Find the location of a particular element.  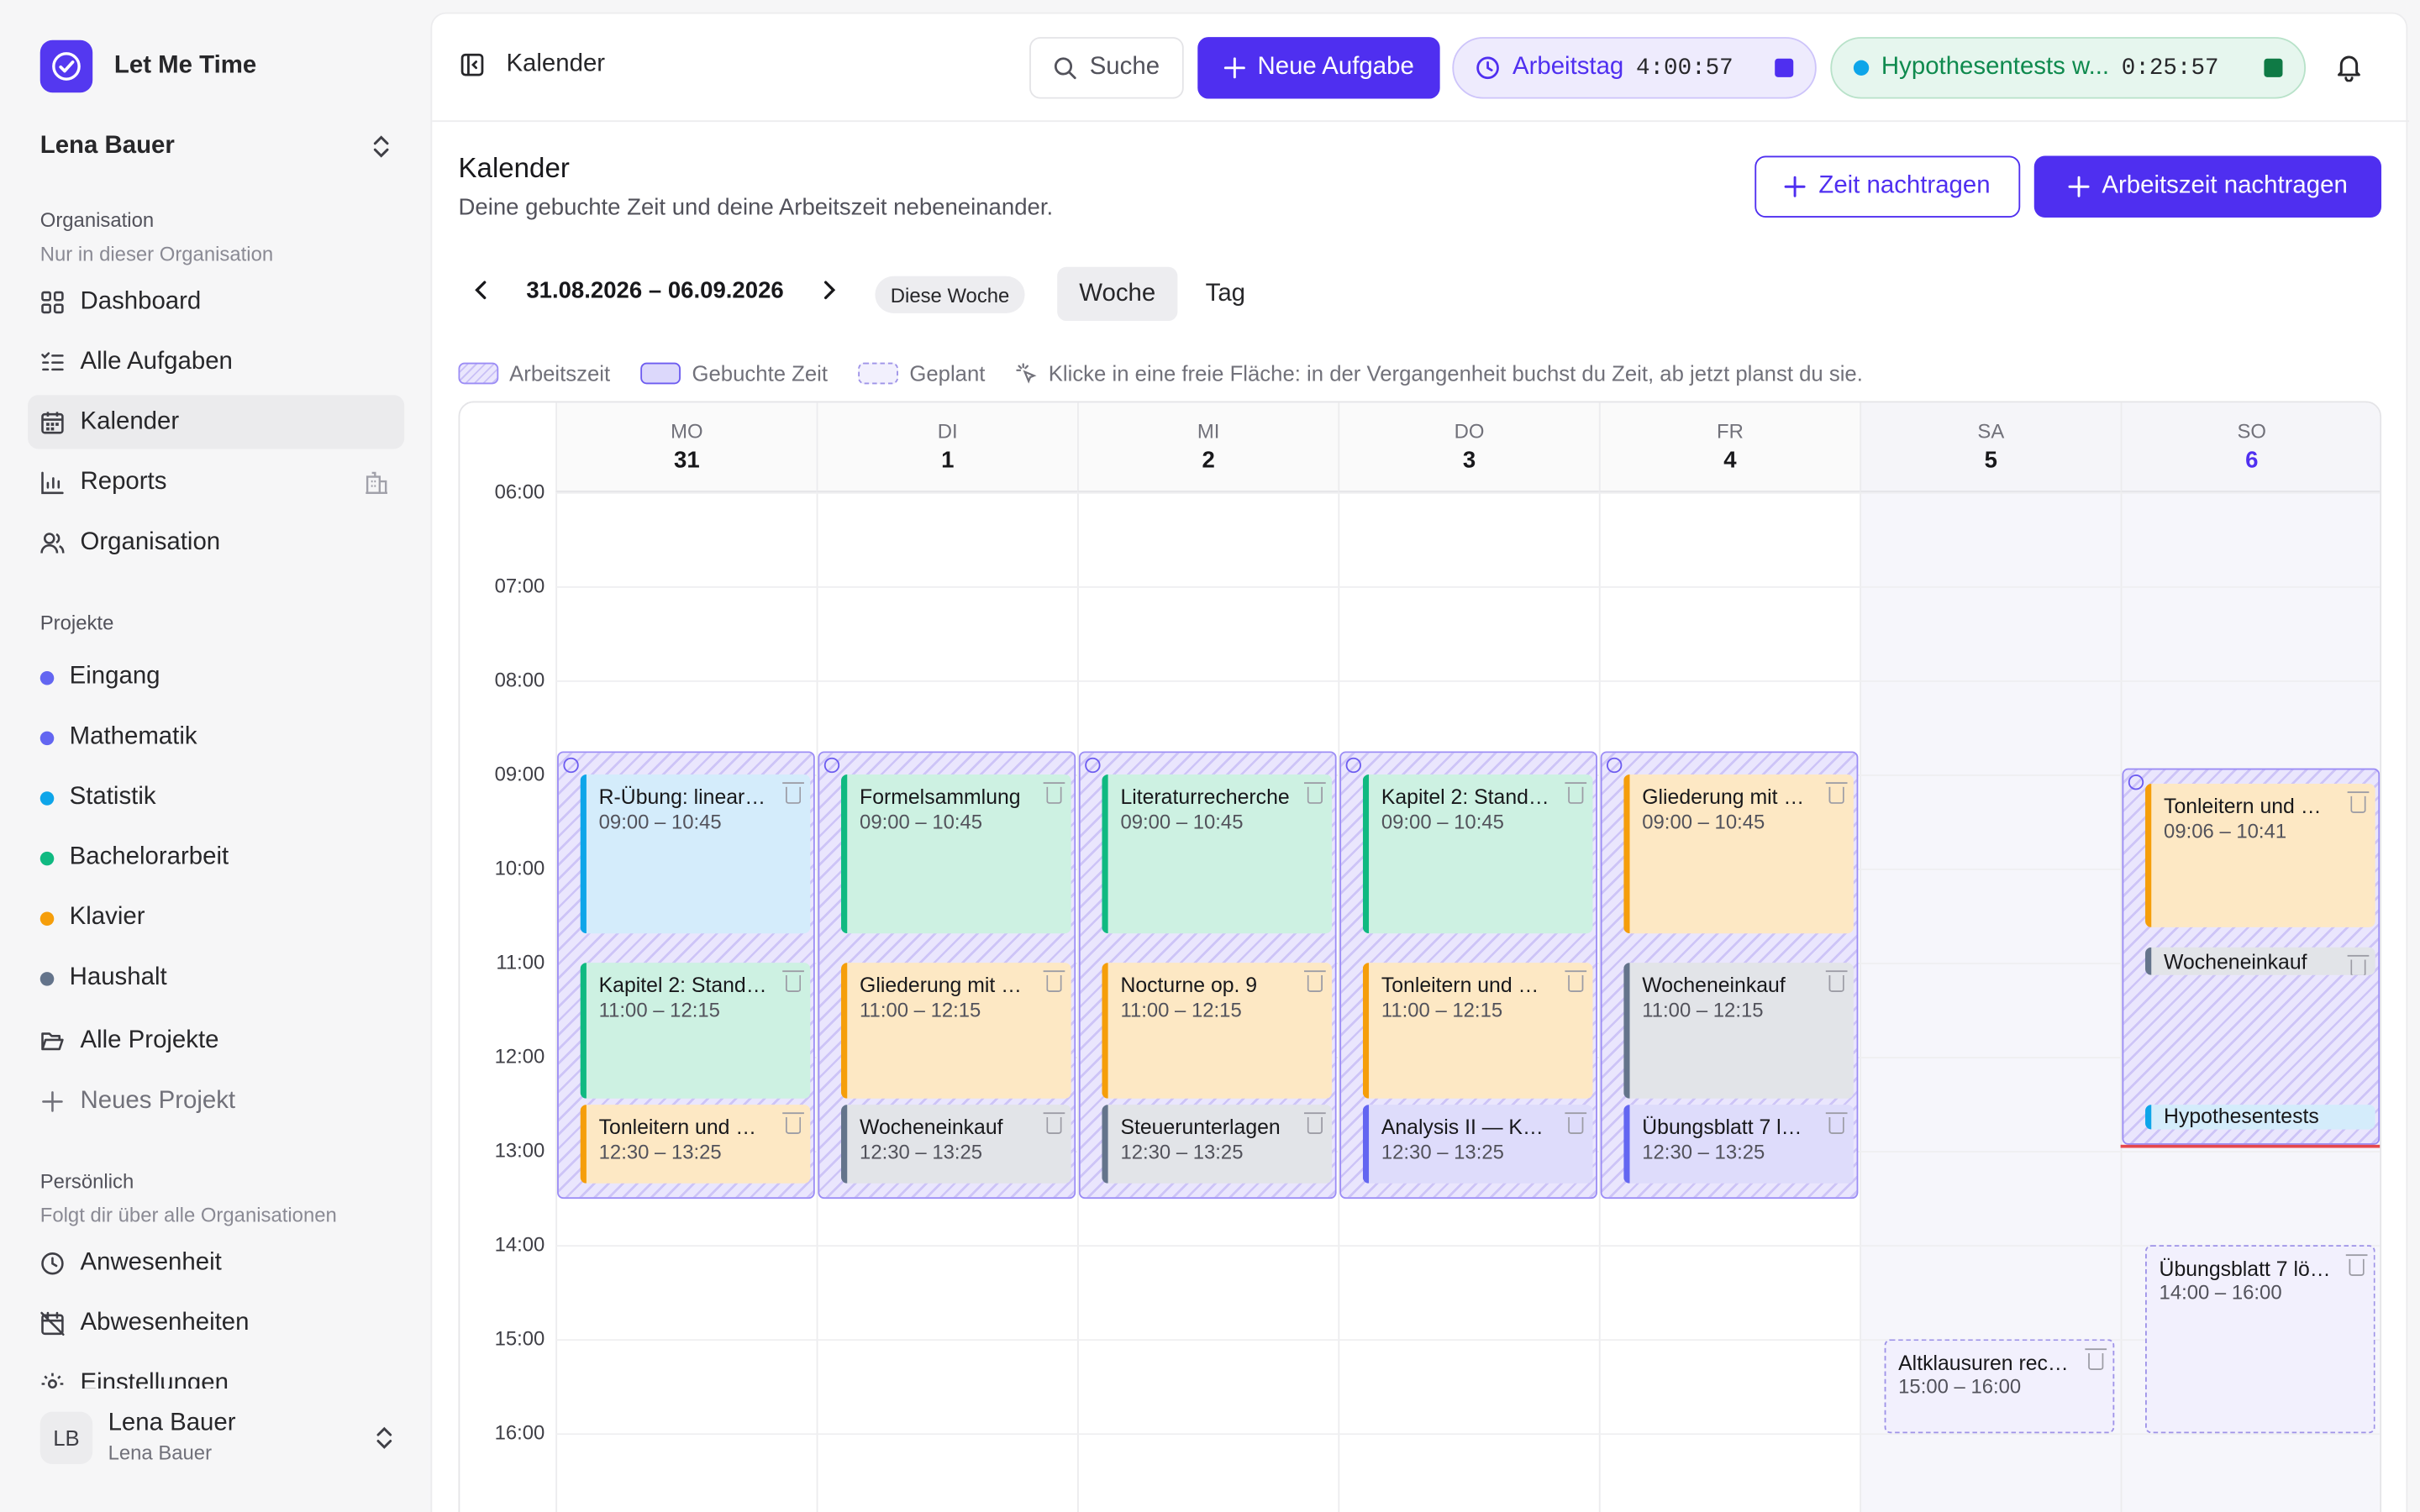

planned-event: Übungsblatt 7 lösen 14:00 – 16:00 is located at coordinates (2260, 1339).